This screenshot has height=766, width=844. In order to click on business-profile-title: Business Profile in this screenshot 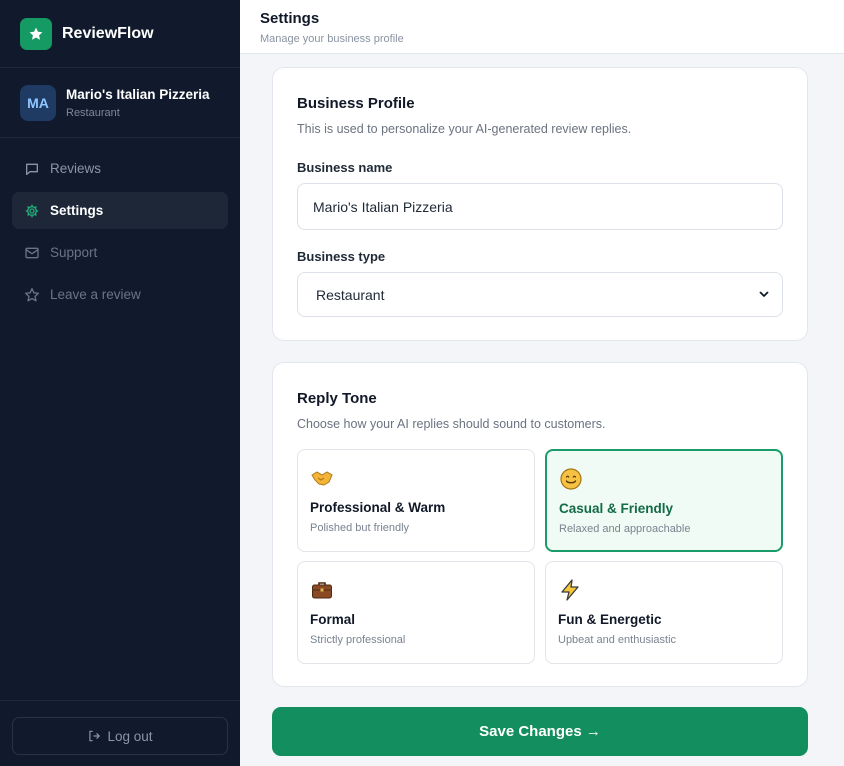, I will do `click(356, 103)`.